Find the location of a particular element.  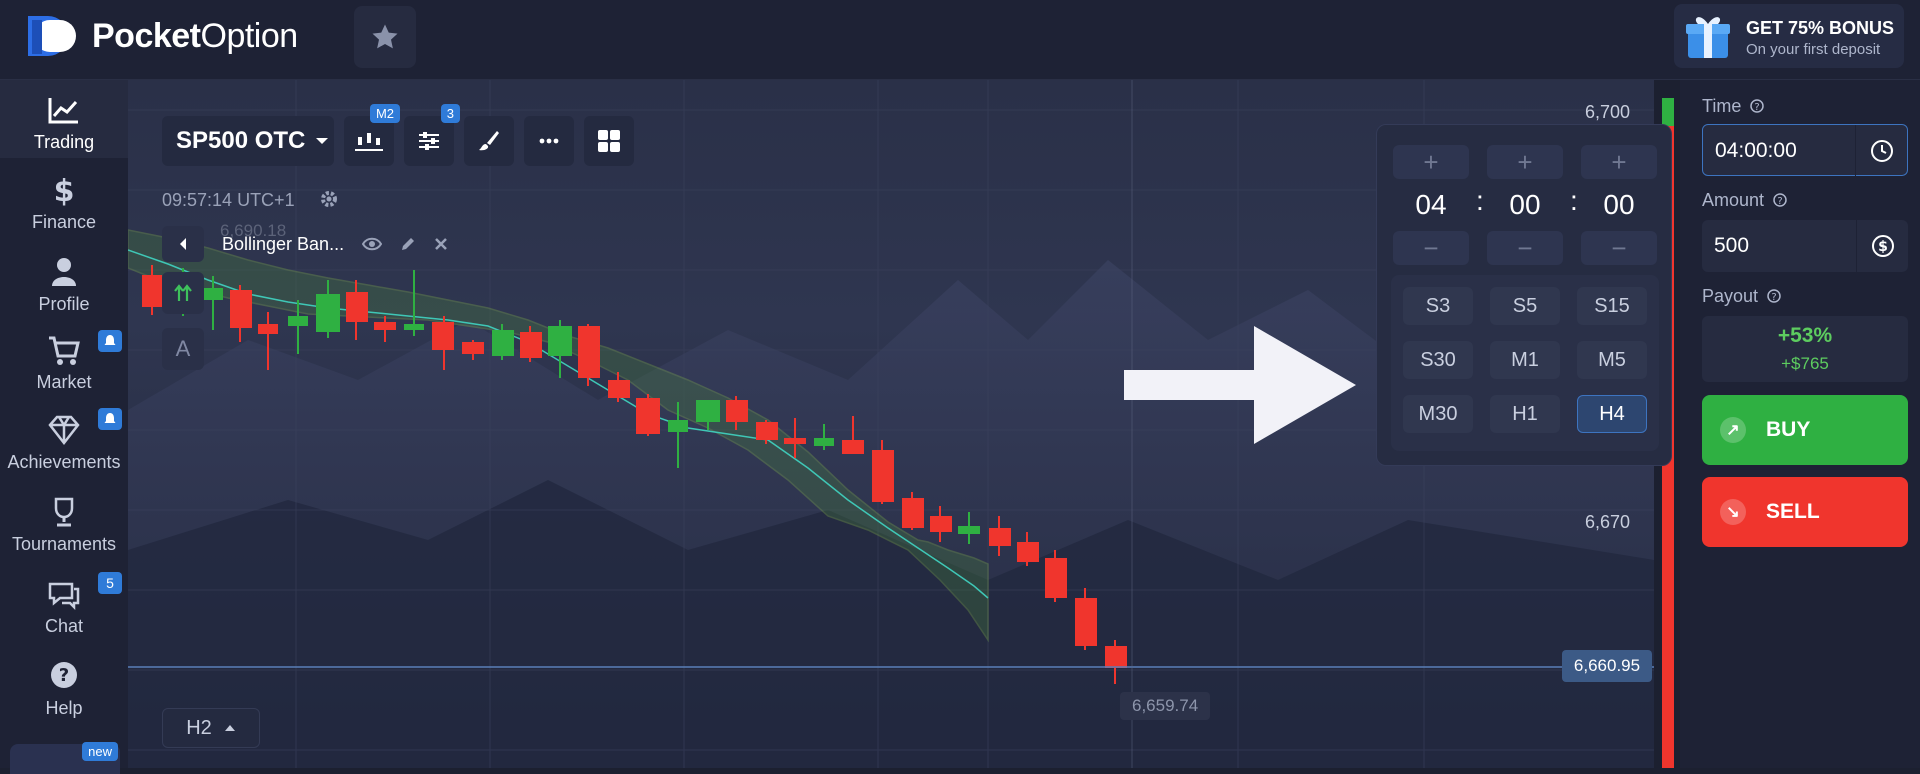

seconds-value: 00 is located at coordinates (1619, 205).